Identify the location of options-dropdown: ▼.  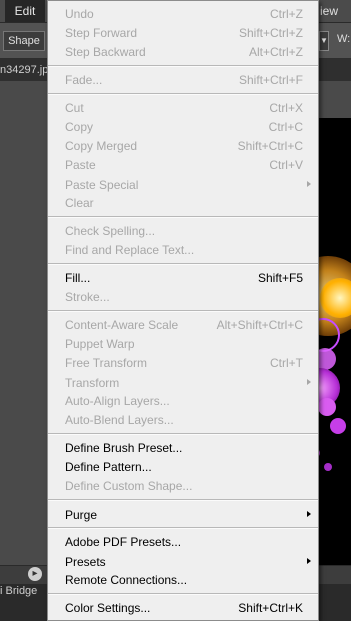
(324, 41).